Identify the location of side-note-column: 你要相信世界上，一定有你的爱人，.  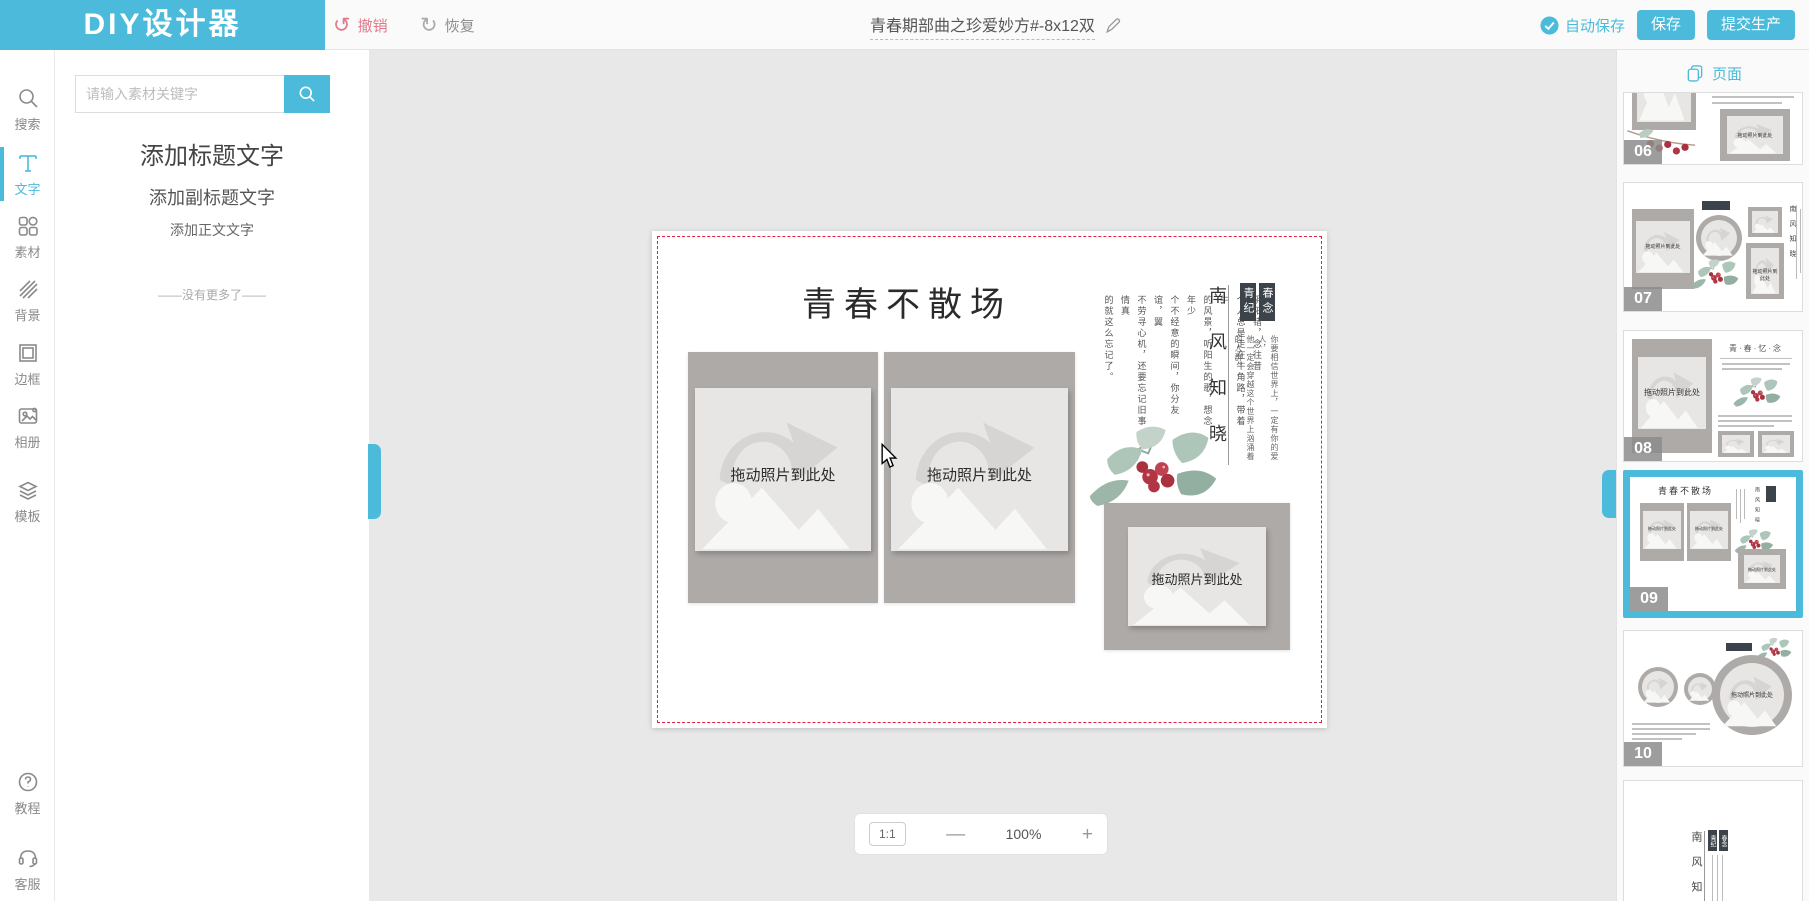
(1268, 398).